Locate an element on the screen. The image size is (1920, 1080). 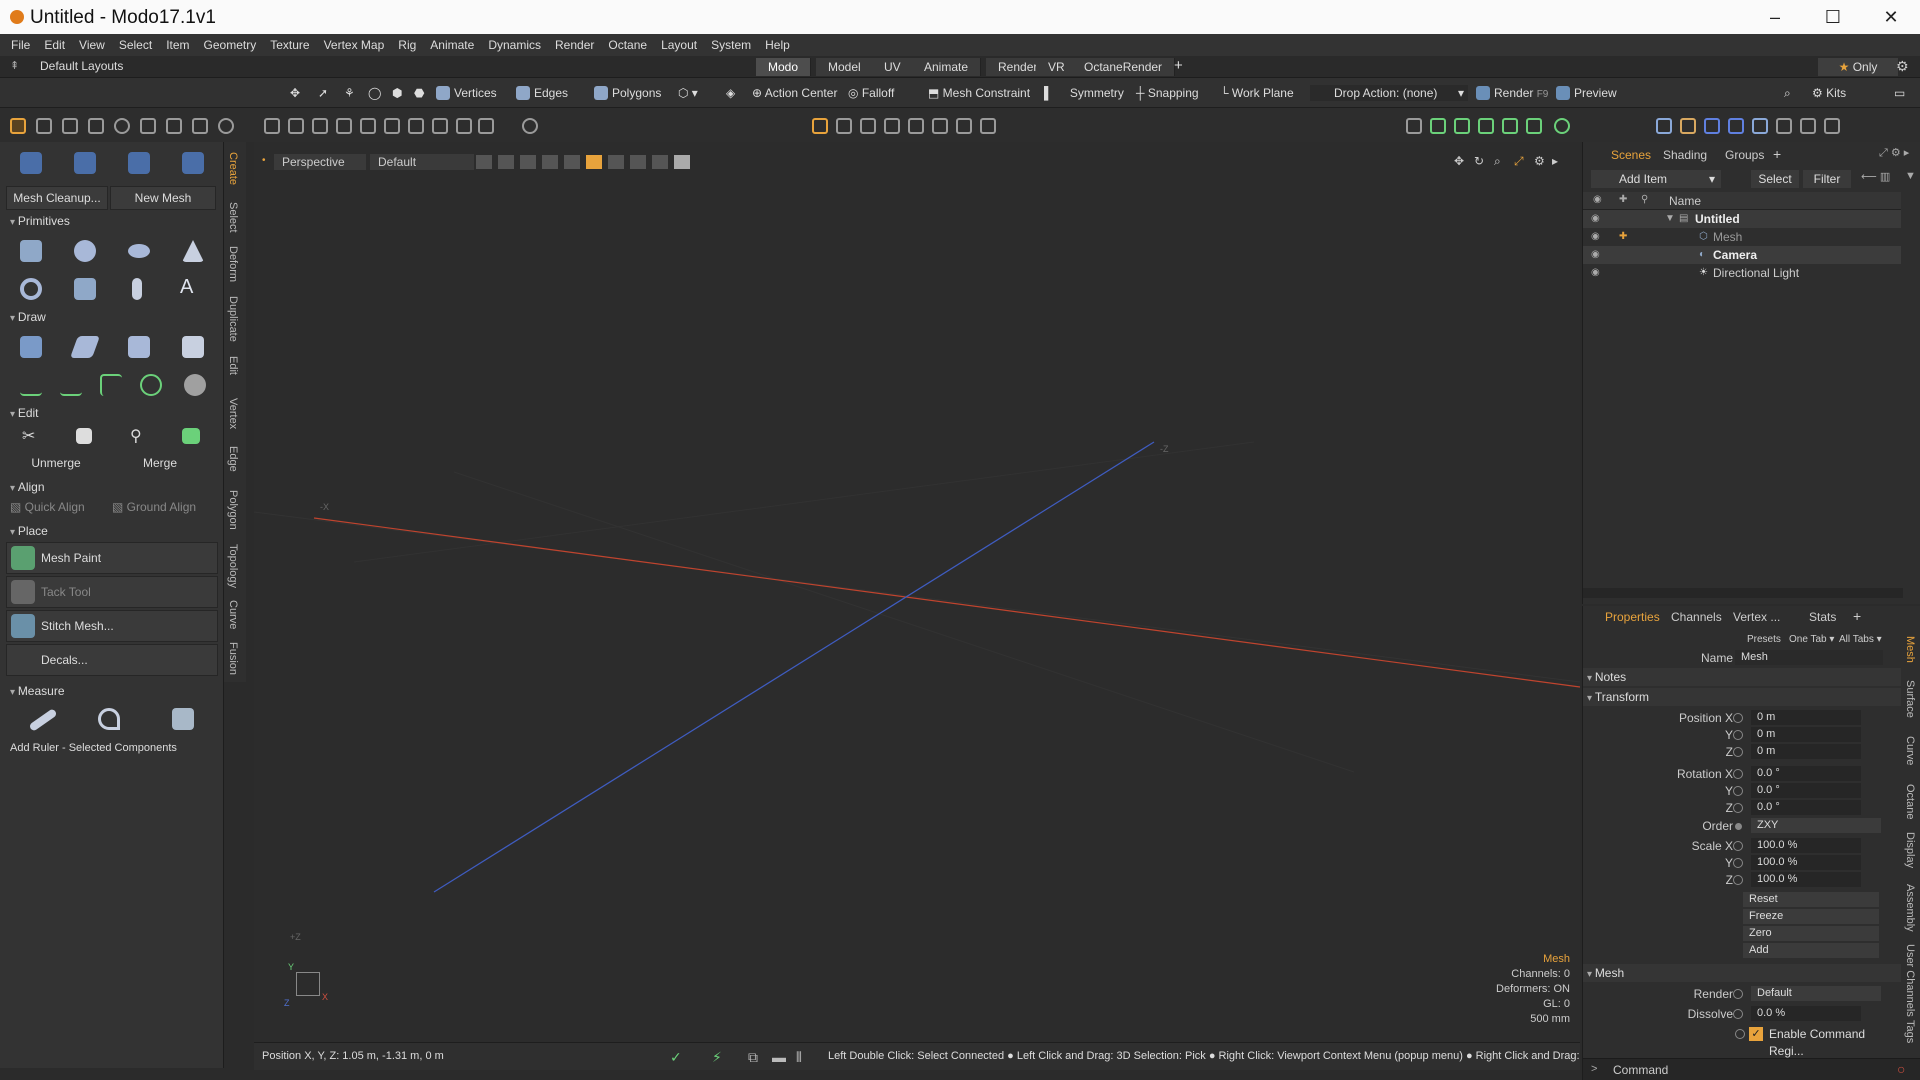
curve-tool-4-icon is located at coordinates (151, 385).